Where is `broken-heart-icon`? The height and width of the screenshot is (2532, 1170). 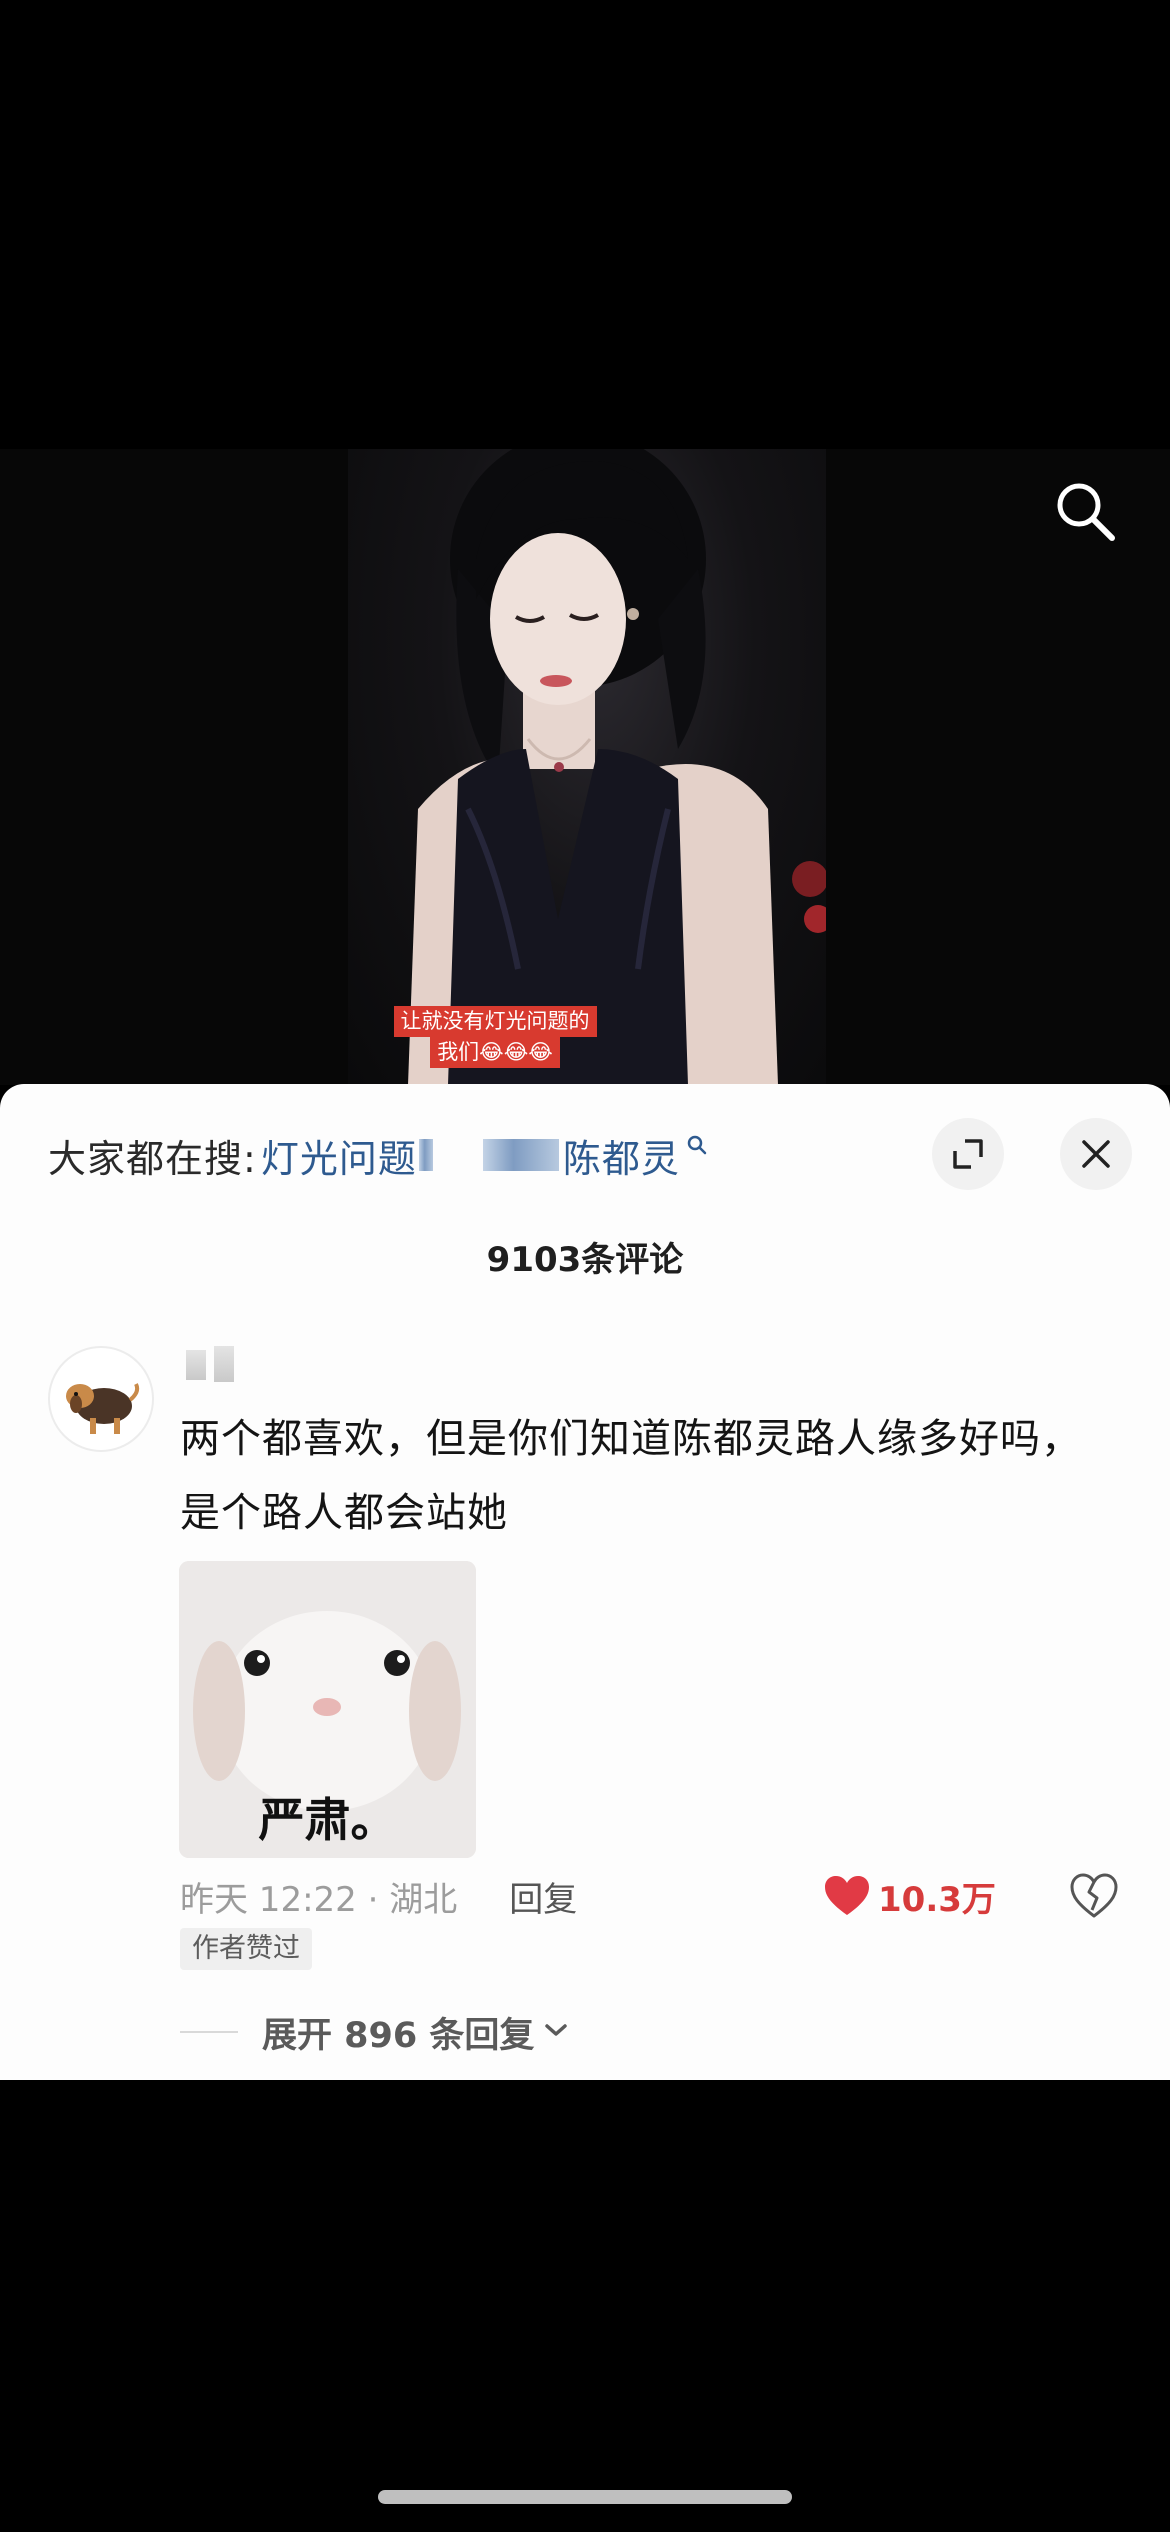 broken-heart-icon is located at coordinates (1094, 1896).